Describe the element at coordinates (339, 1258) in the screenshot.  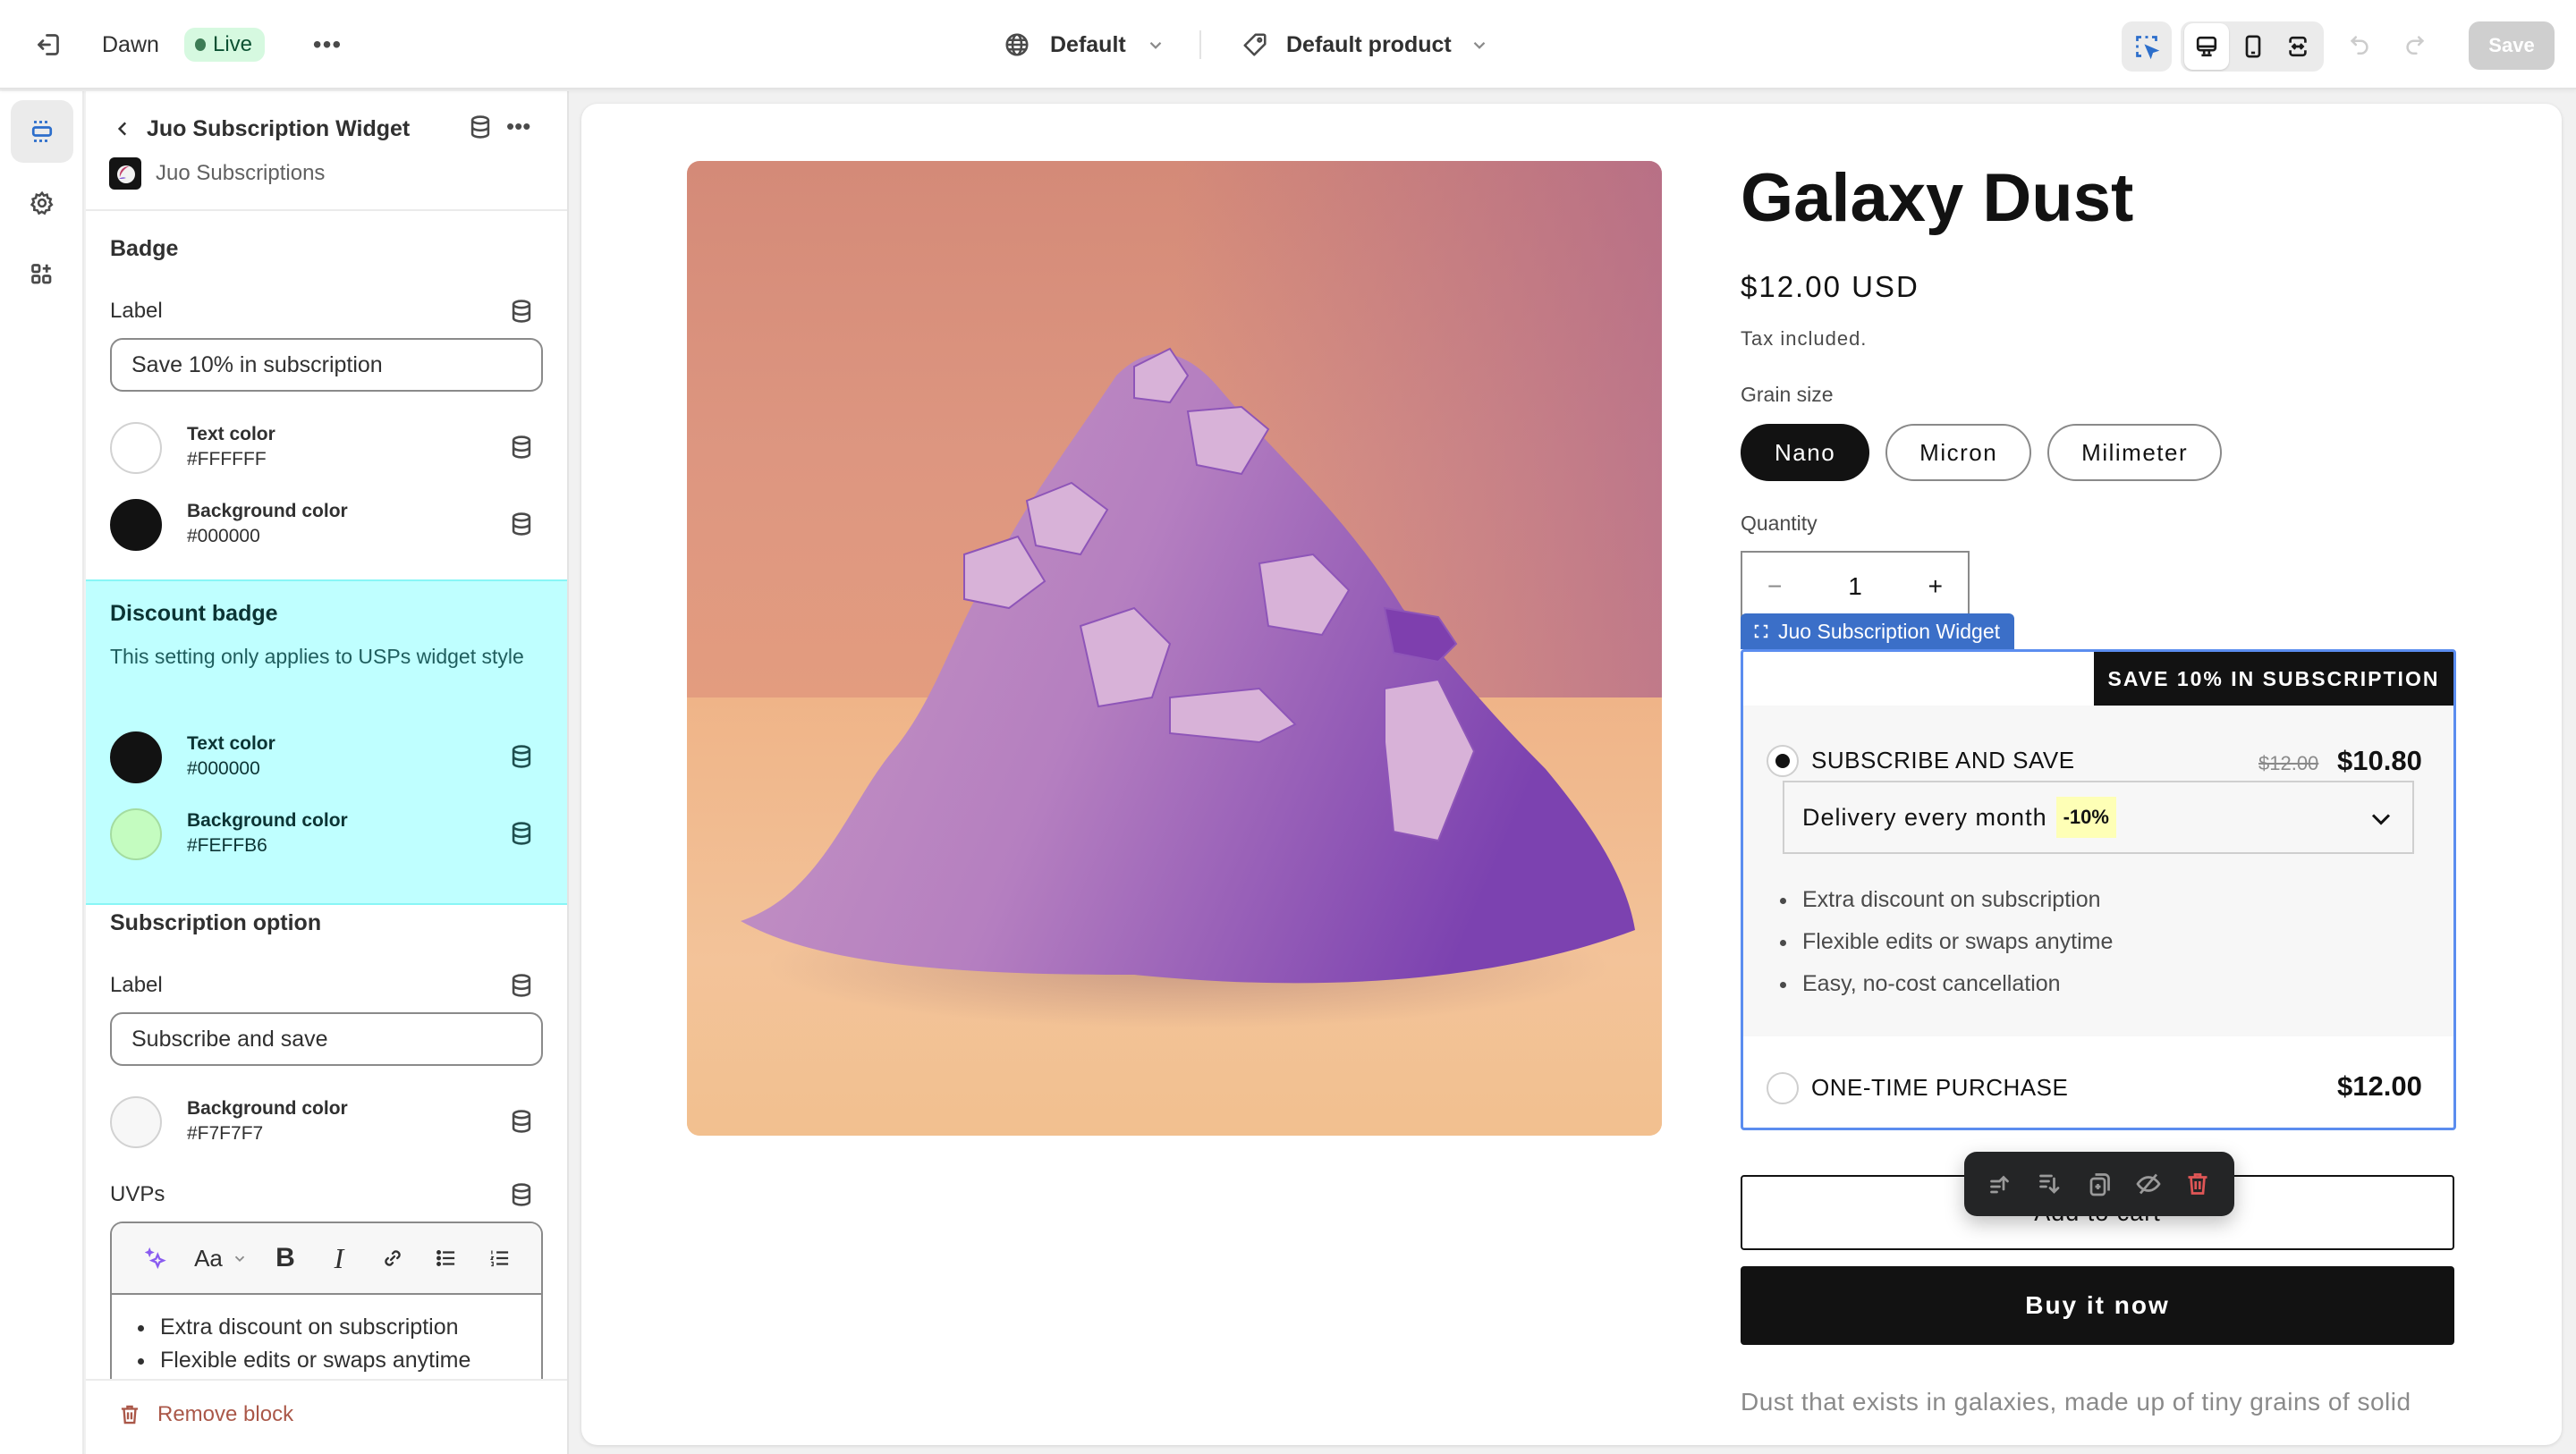
I see `italic-button: I` at that location.